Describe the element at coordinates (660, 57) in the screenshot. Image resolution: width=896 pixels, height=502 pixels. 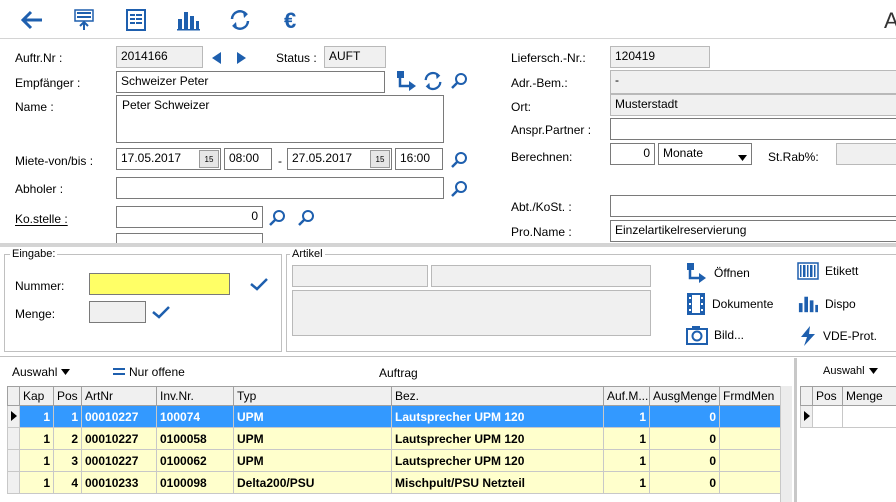
I see `lieferschein-field: 120419` at that location.